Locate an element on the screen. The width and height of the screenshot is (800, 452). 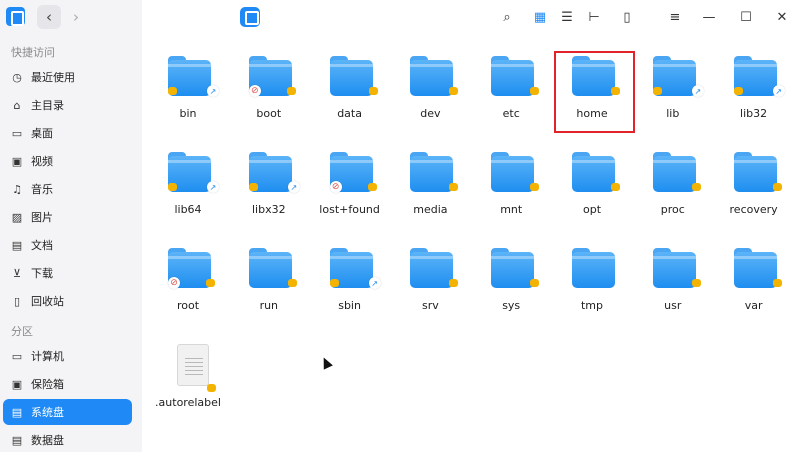
system-disk-breadcrumb-icon is located at coordinates (250, 17).